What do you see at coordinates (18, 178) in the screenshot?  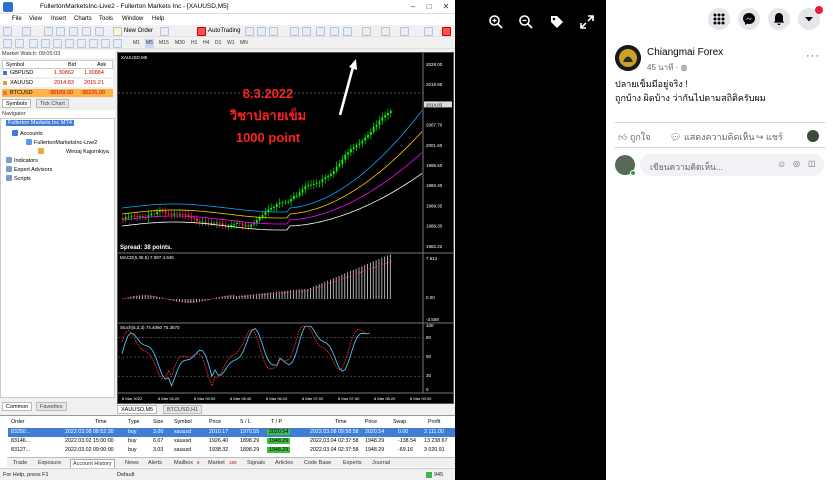 I see `nav-scripts: Scripts` at bounding box center [18, 178].